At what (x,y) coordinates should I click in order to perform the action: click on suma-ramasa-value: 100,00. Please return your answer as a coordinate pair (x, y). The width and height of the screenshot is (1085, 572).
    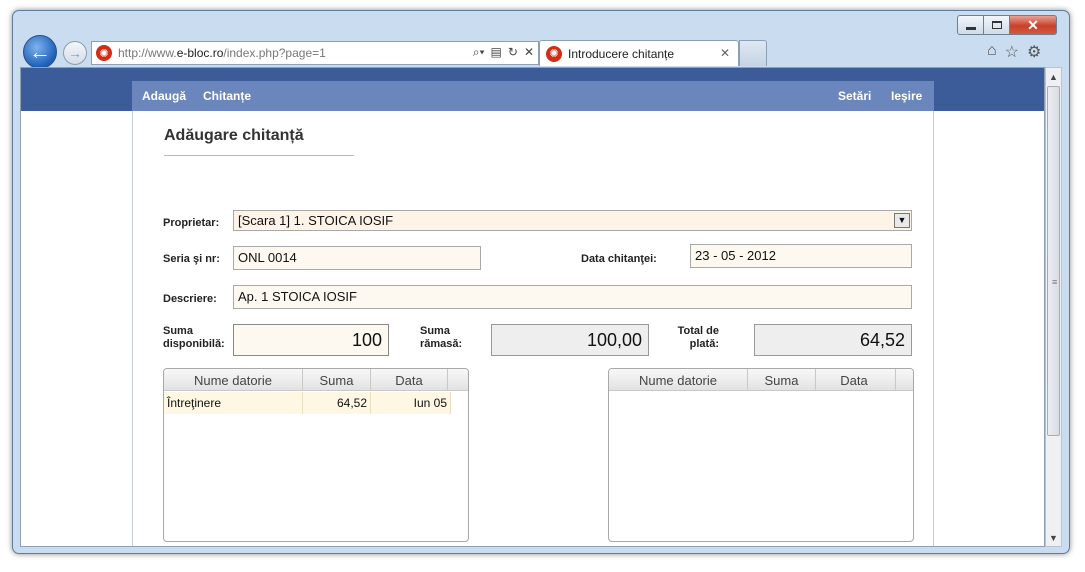
    Looking at the image, I should click on (570, 340).